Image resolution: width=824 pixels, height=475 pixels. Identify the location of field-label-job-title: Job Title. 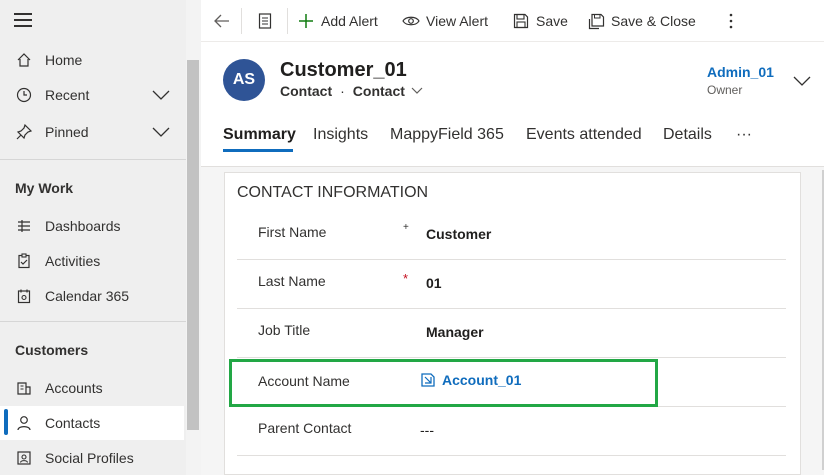
(284, 330).